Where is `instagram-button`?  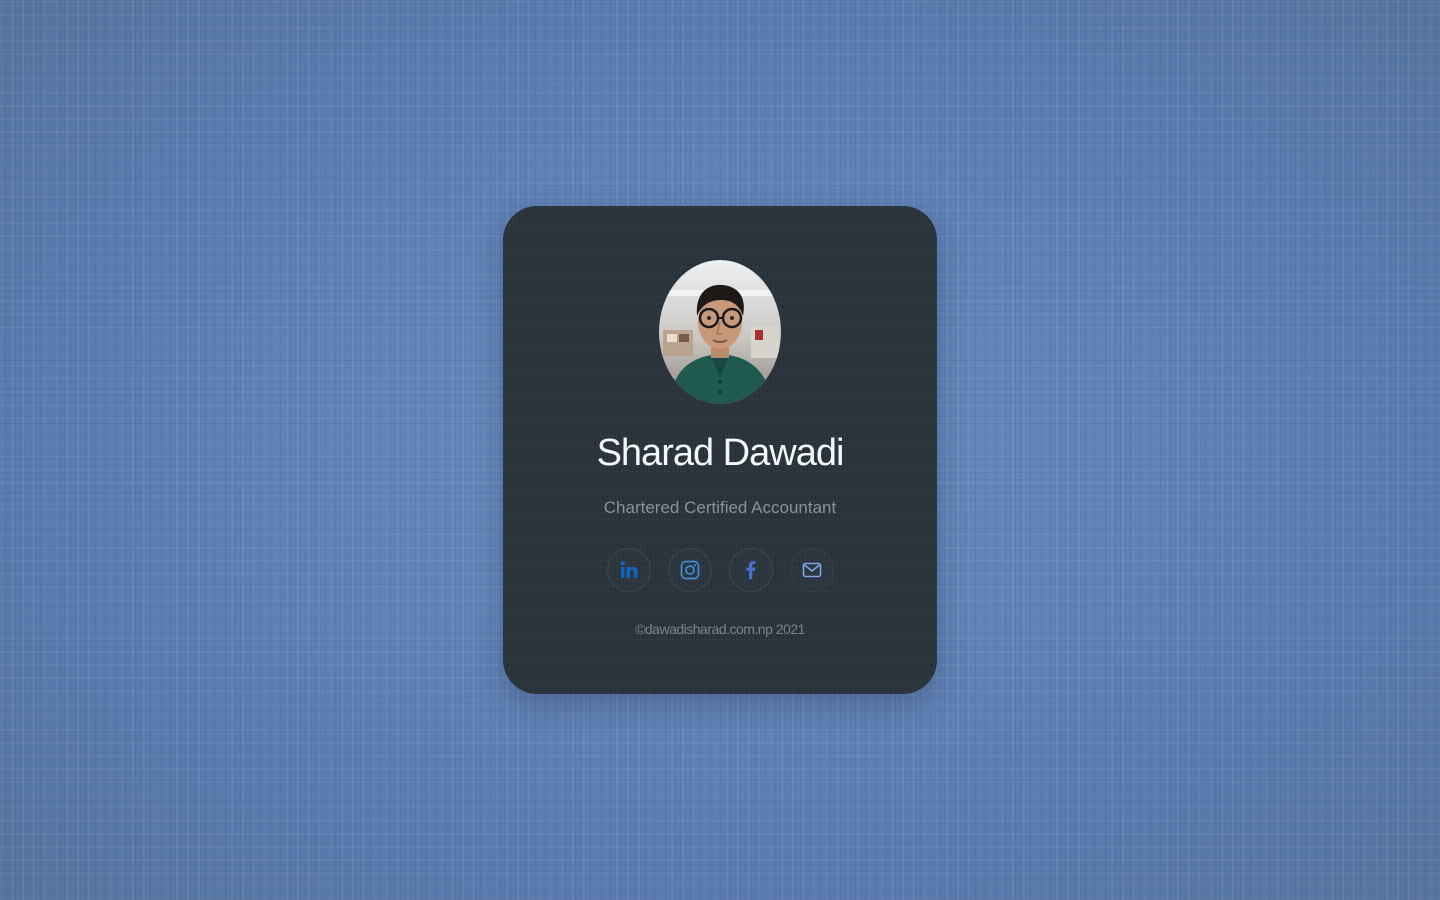 instagram-button is located at coordinates (690, 570).